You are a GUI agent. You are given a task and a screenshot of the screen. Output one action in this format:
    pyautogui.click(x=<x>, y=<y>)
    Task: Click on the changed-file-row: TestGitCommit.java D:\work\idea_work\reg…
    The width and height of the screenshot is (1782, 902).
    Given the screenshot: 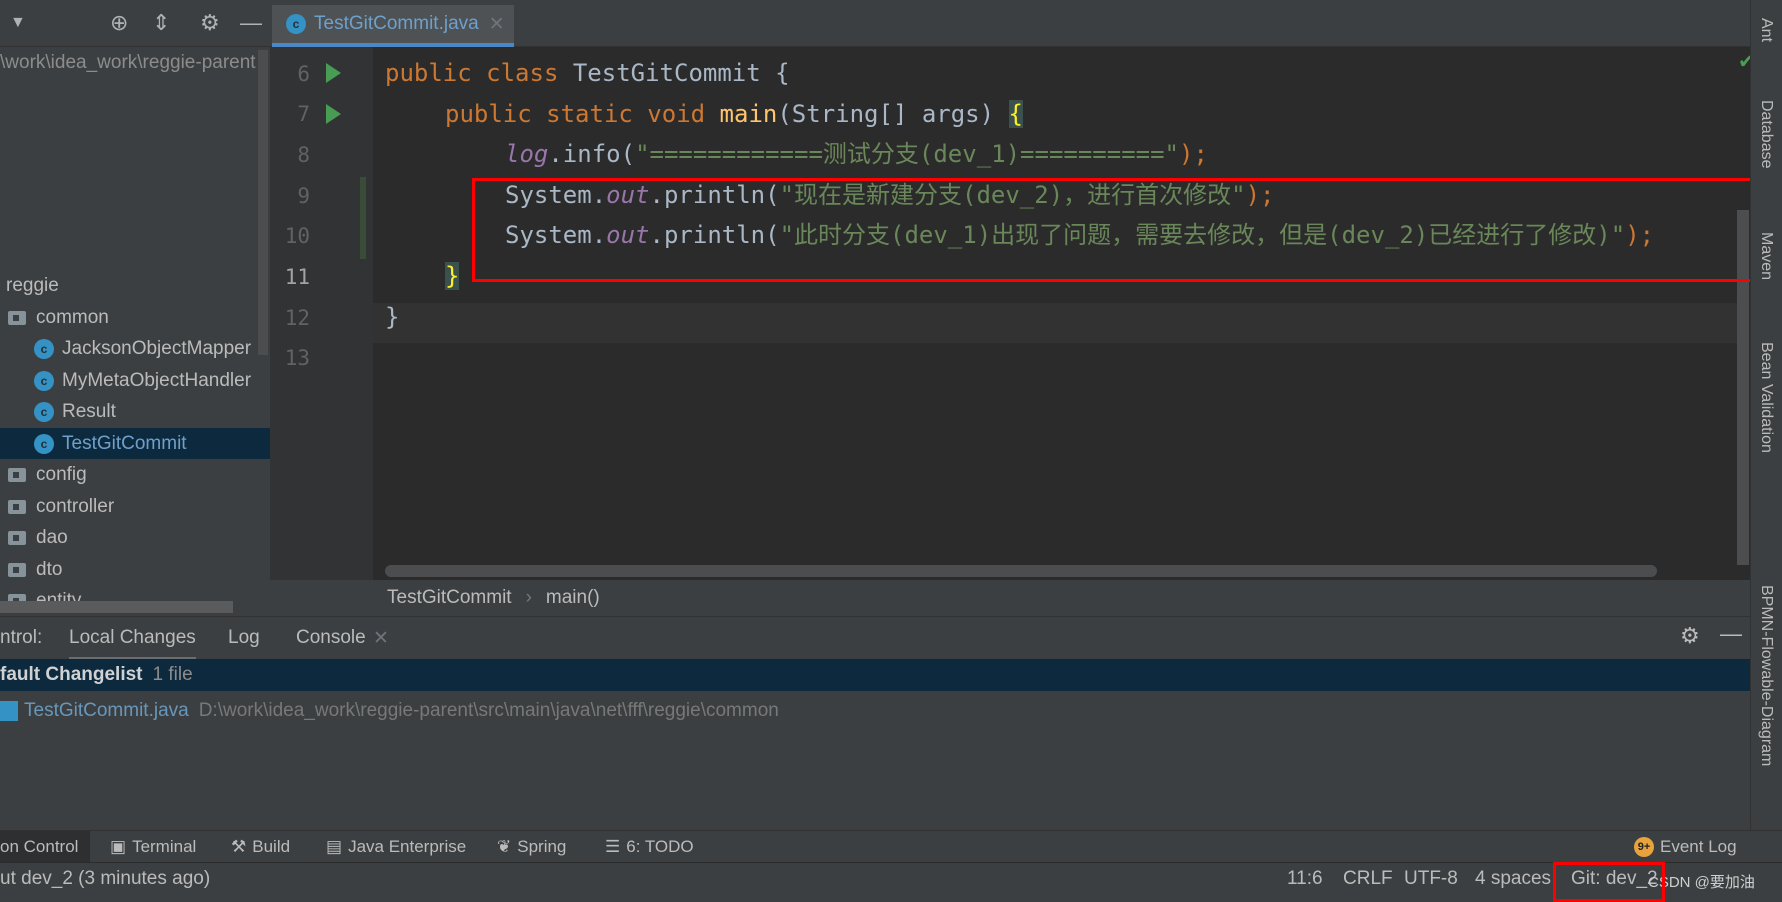 What is the action you would take?
    pyautogui.click(x=389, y=711)
    